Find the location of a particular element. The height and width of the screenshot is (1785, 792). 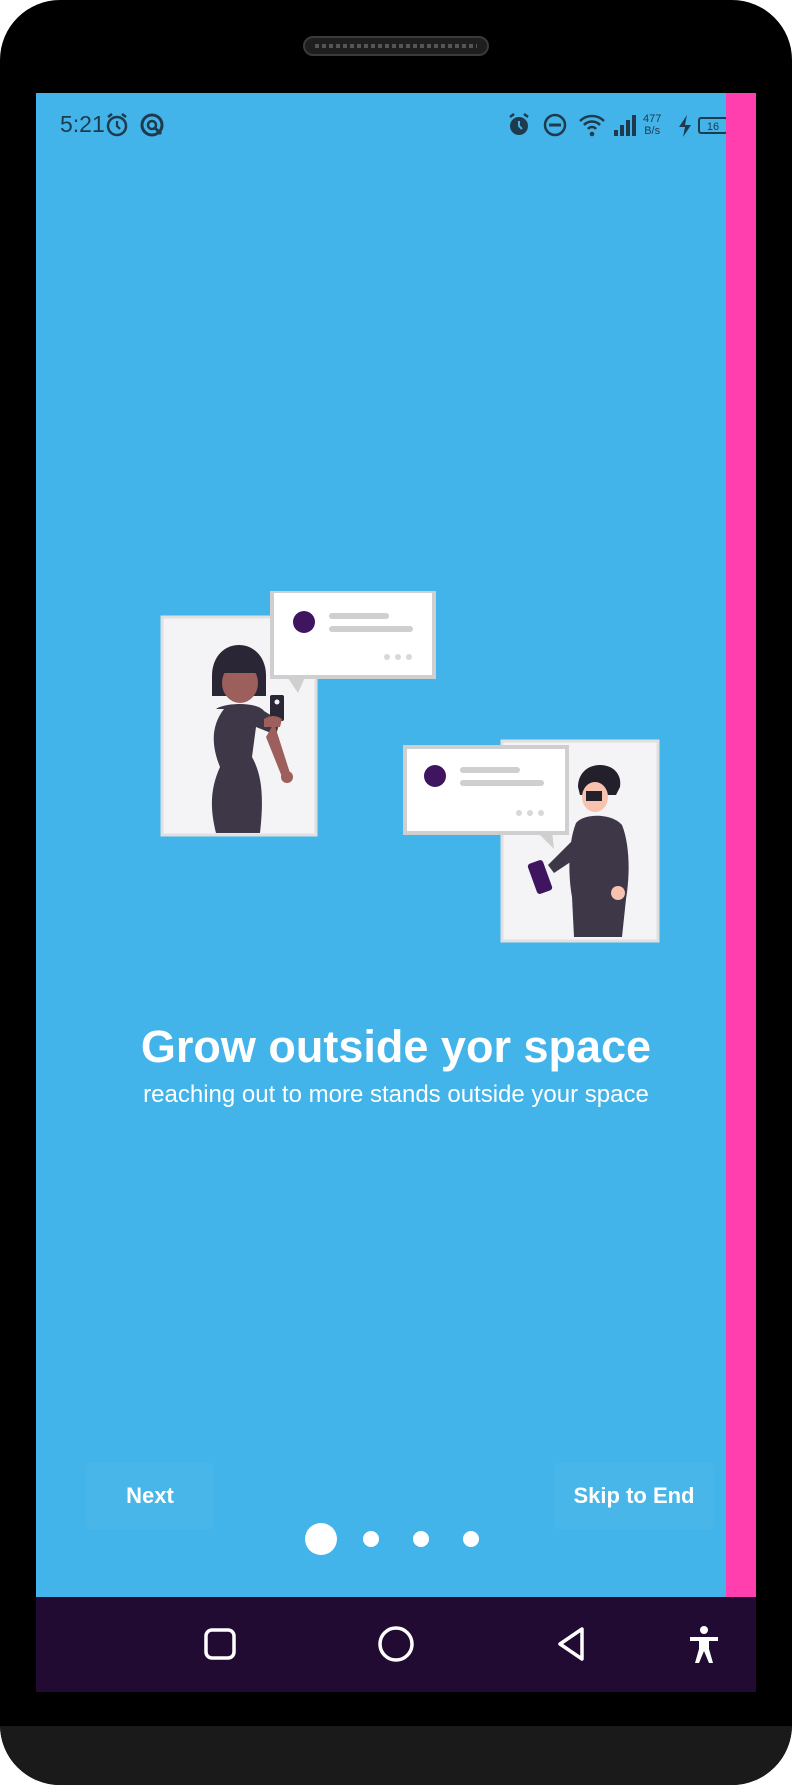

speaker-grille is located at coordinates (396, 46).